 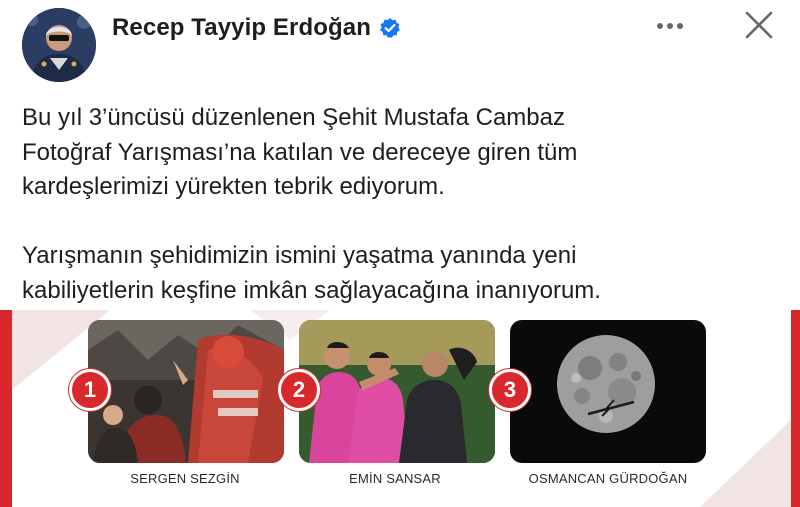 What do you see at coordinates (233, 186) in the screenshot?
I see `post-text-line: kardeşlerimizi yürekten tebrik ediyorum.` at bounding box center [233, 186].